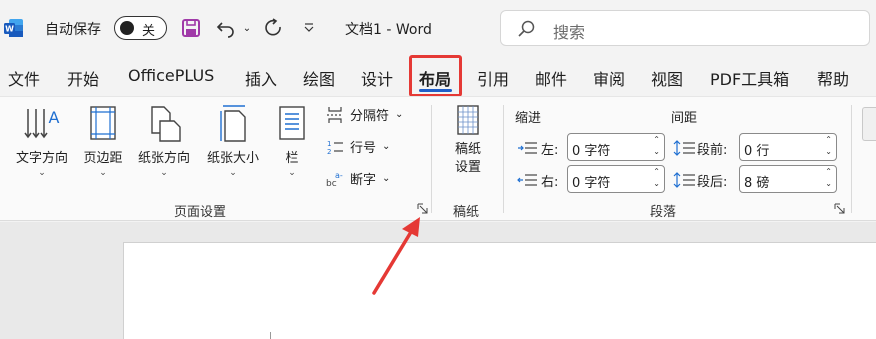 This screenshot has width=876, height=339. What do you see at coordinates (329, 144) in the screenshot?
I see `svg-text: 1` at bounding box center [329, 144].